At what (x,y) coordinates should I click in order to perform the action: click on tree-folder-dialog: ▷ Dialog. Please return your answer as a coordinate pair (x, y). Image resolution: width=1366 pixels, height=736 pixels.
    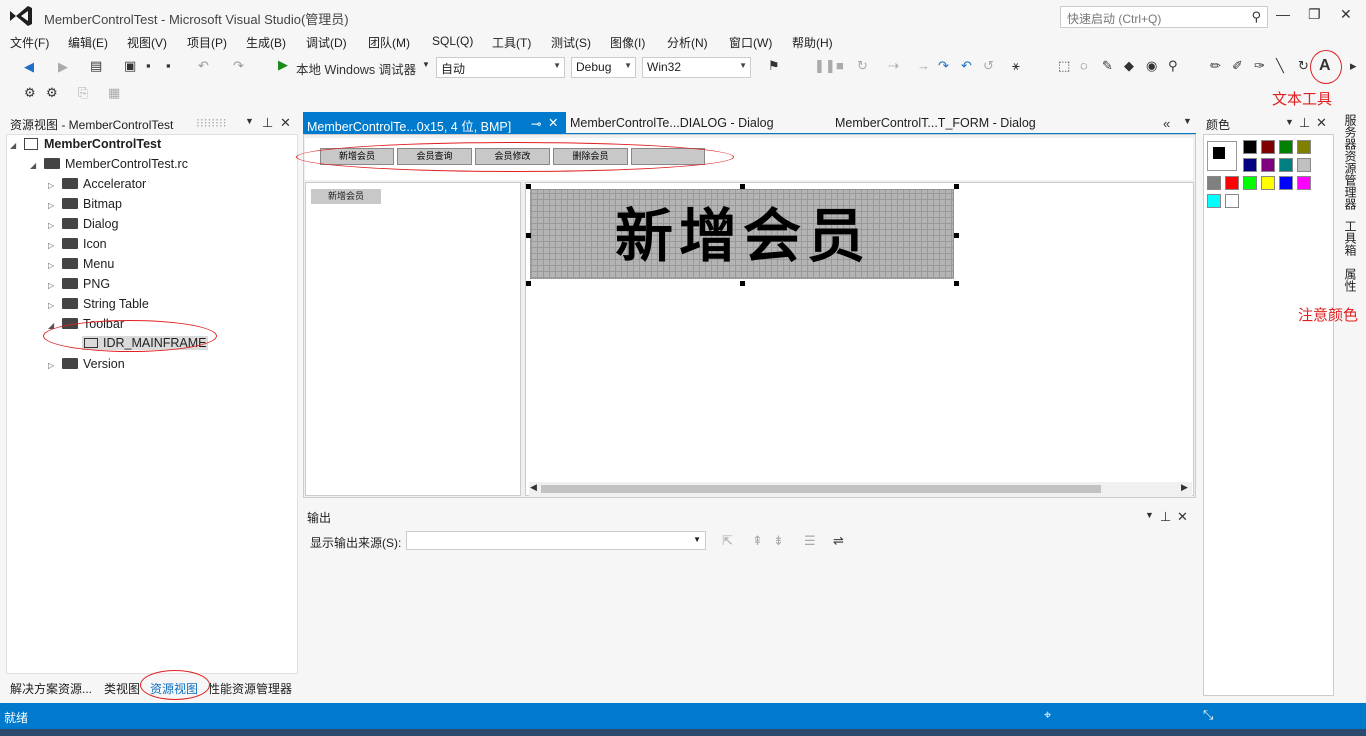
    Looking at the image, I should click on (83, 224).